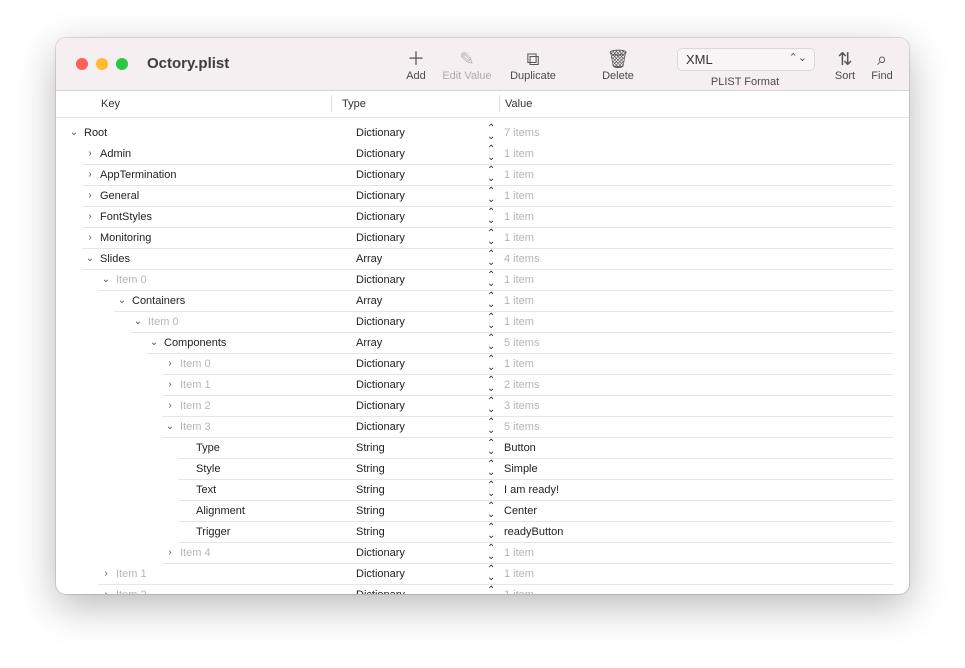  I want to click on row-value: I am ready!, so click(531, 490).